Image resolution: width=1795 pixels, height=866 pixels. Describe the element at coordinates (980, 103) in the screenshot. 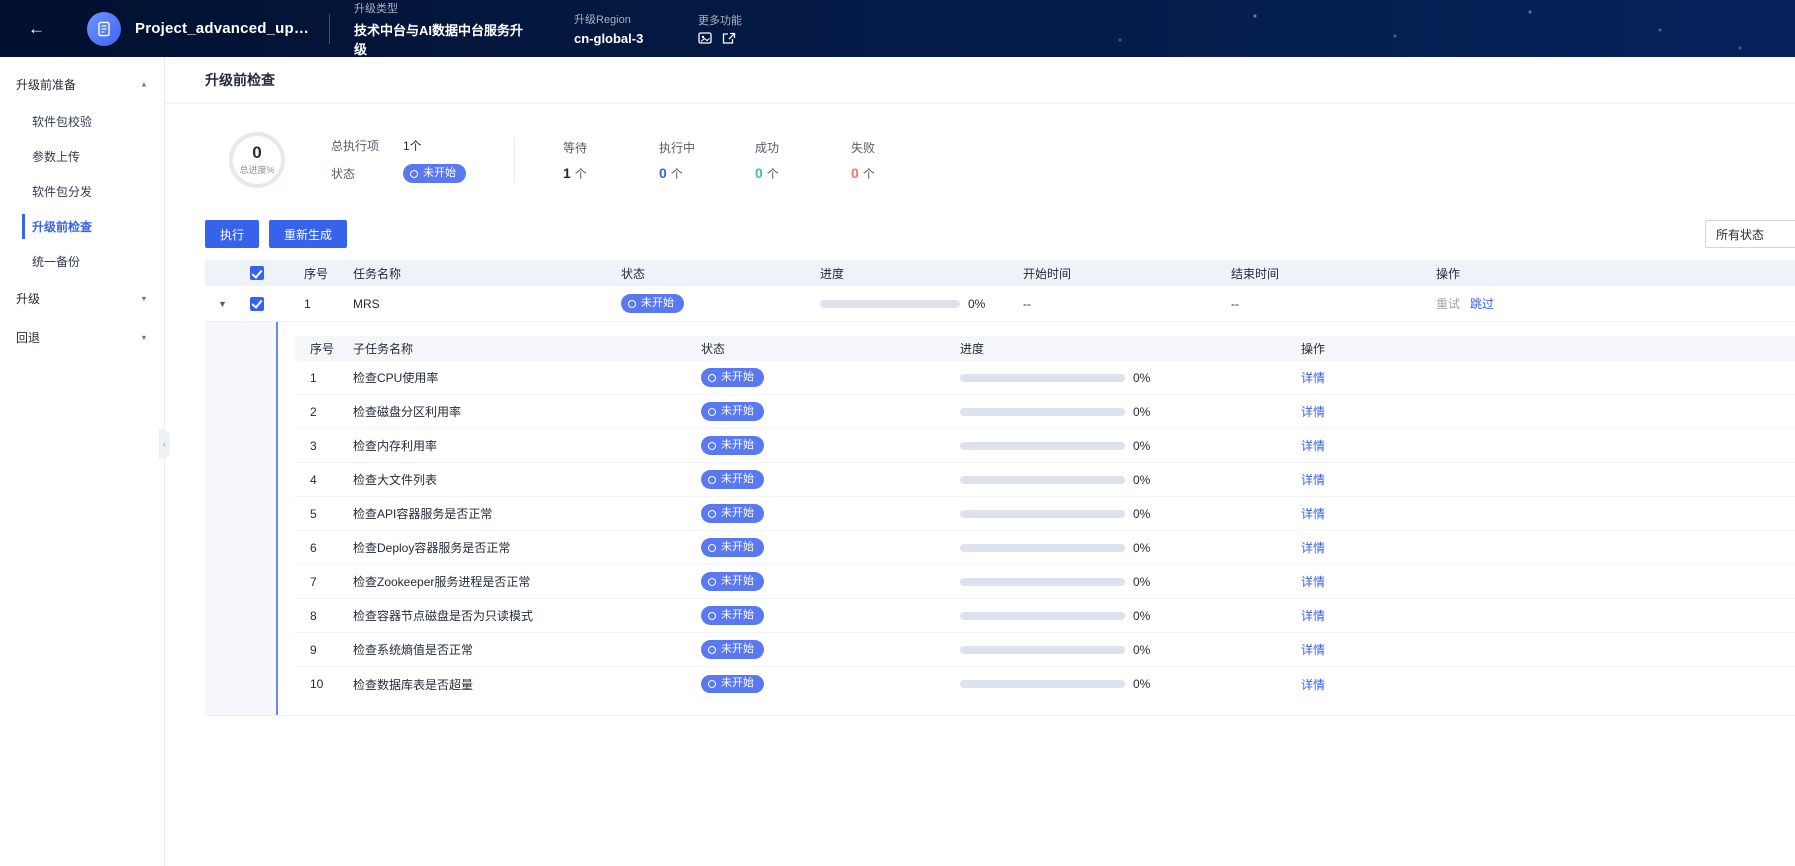

I see `title-divider` at that location.